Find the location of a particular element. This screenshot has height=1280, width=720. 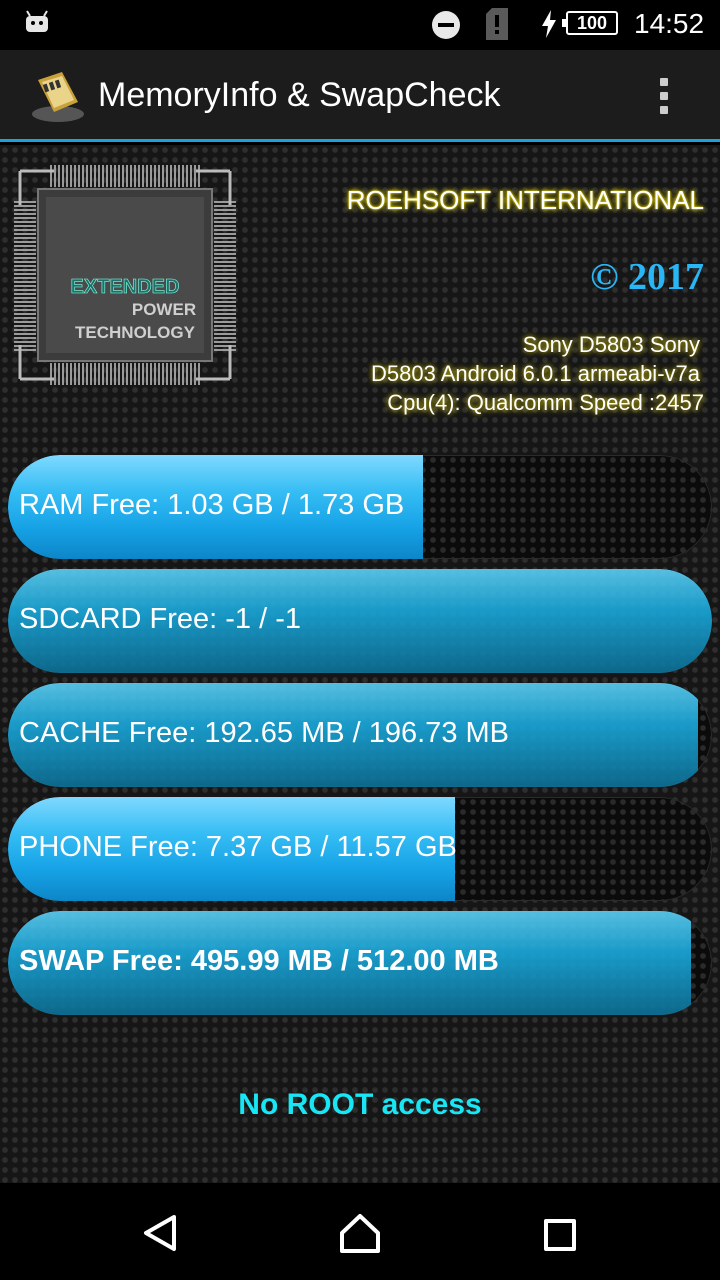

phone-bar-label: PHONE Free: 7.37 GB / 11.57 GB is located at coordinates (238, 847).